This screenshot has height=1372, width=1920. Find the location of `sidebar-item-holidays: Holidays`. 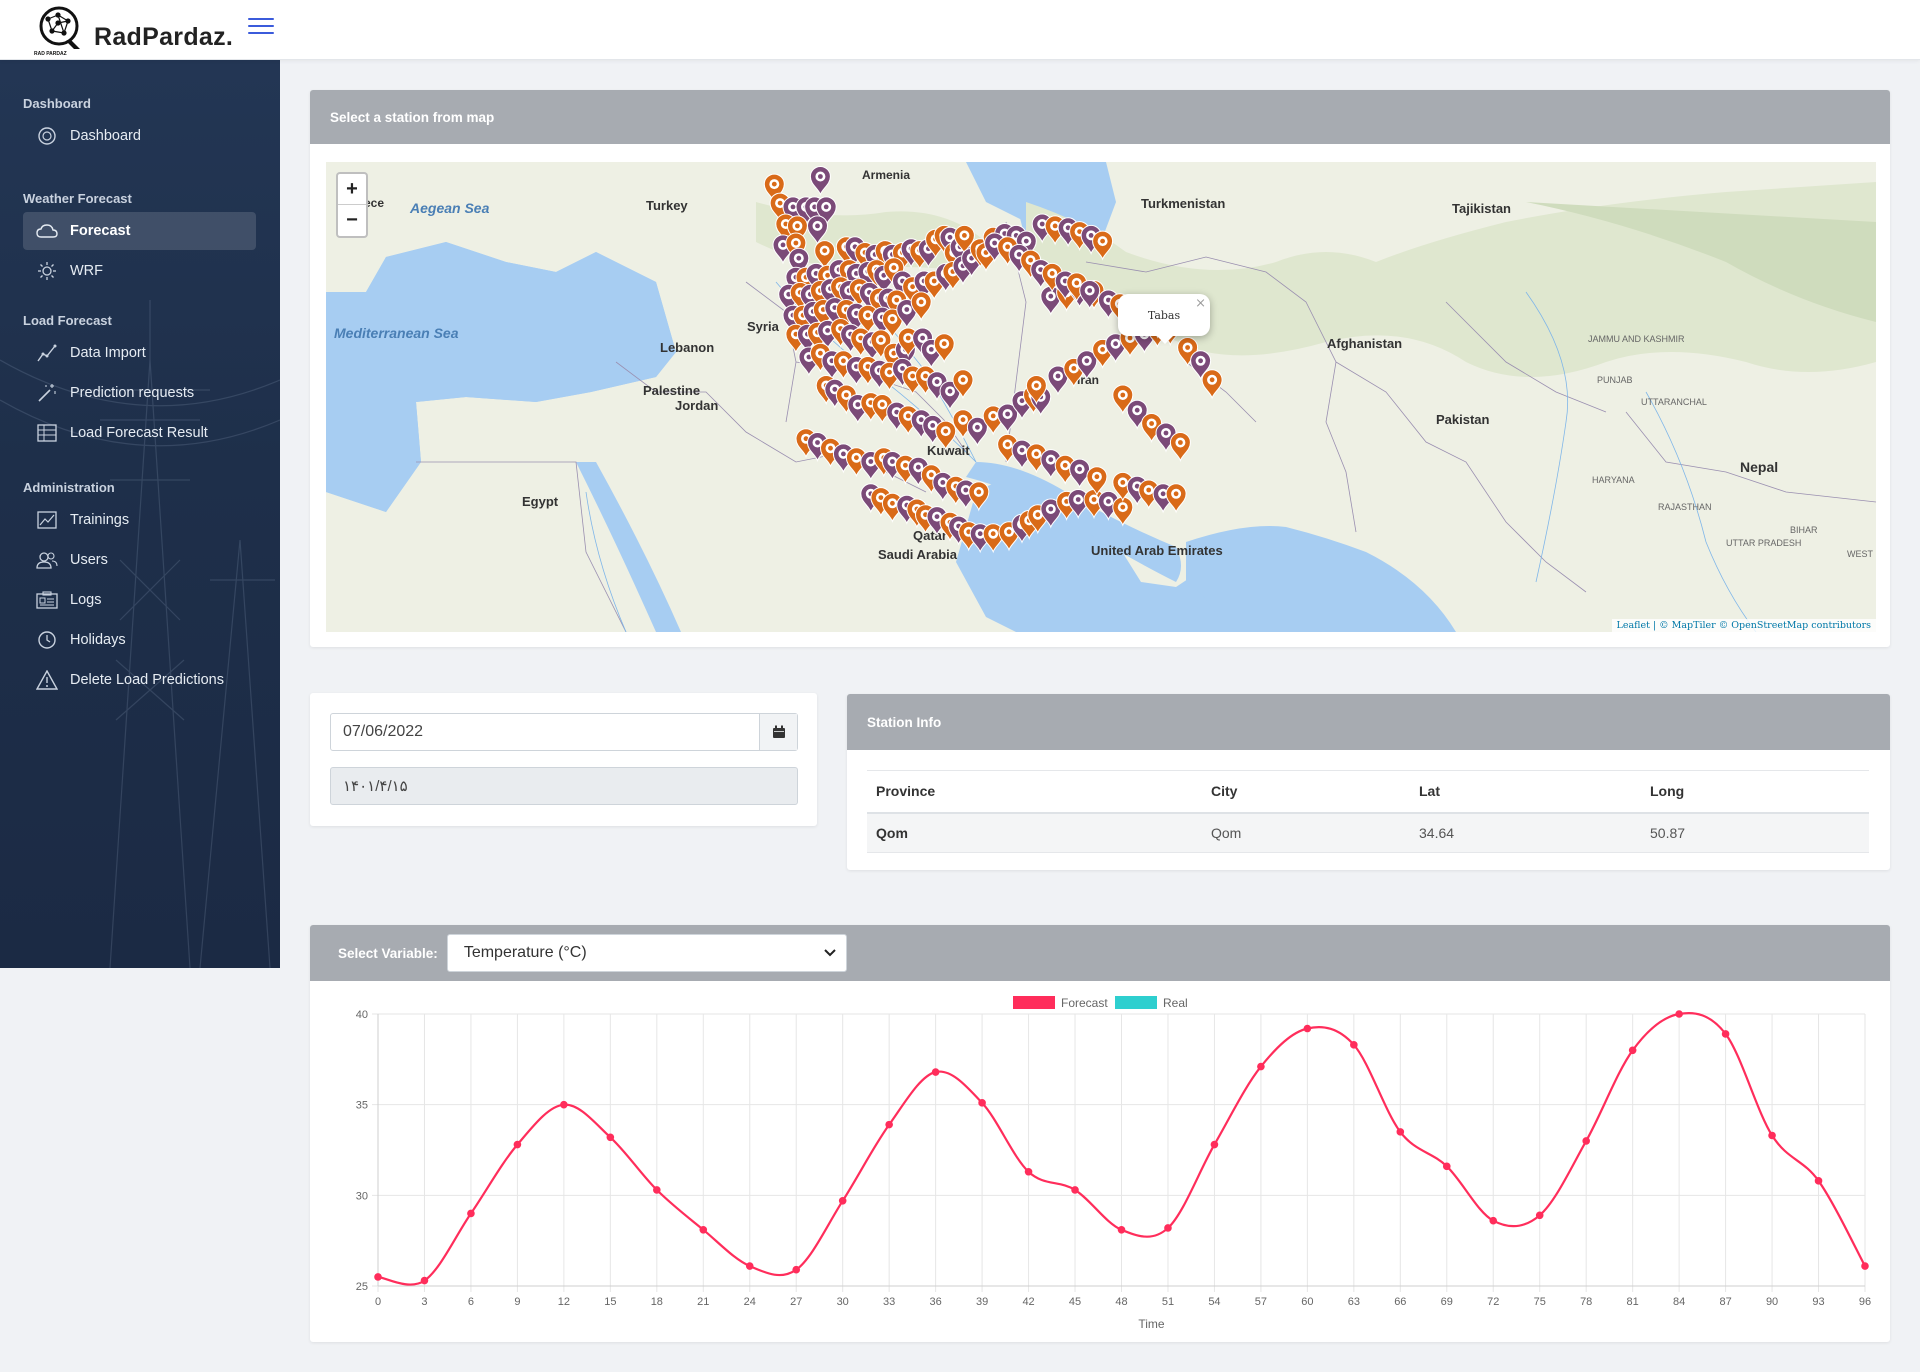

sidebar-item-holidays: Holidays is located at coordinates (139, 640).